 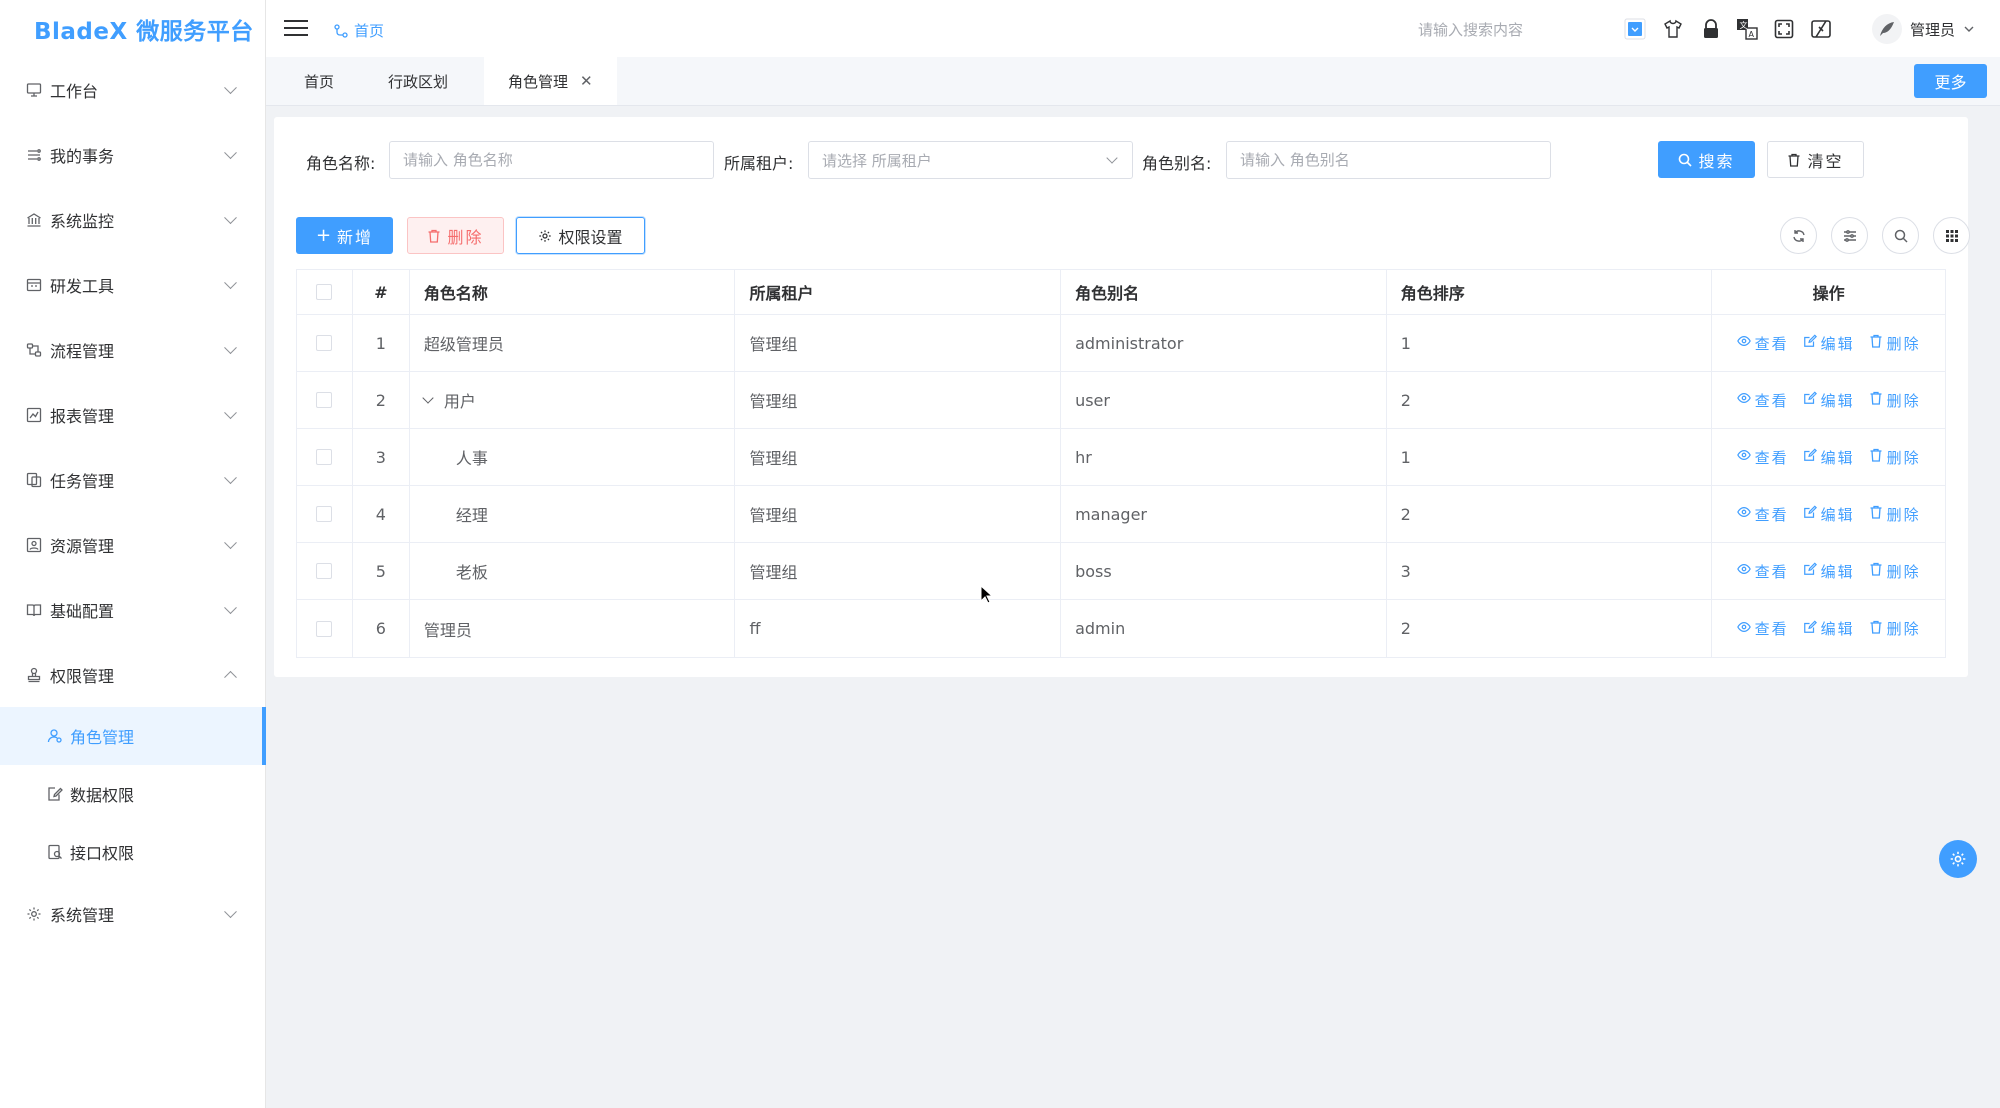 I want to click on sidebar-item-monitor: 系统监控, so click(x=132, y=219).